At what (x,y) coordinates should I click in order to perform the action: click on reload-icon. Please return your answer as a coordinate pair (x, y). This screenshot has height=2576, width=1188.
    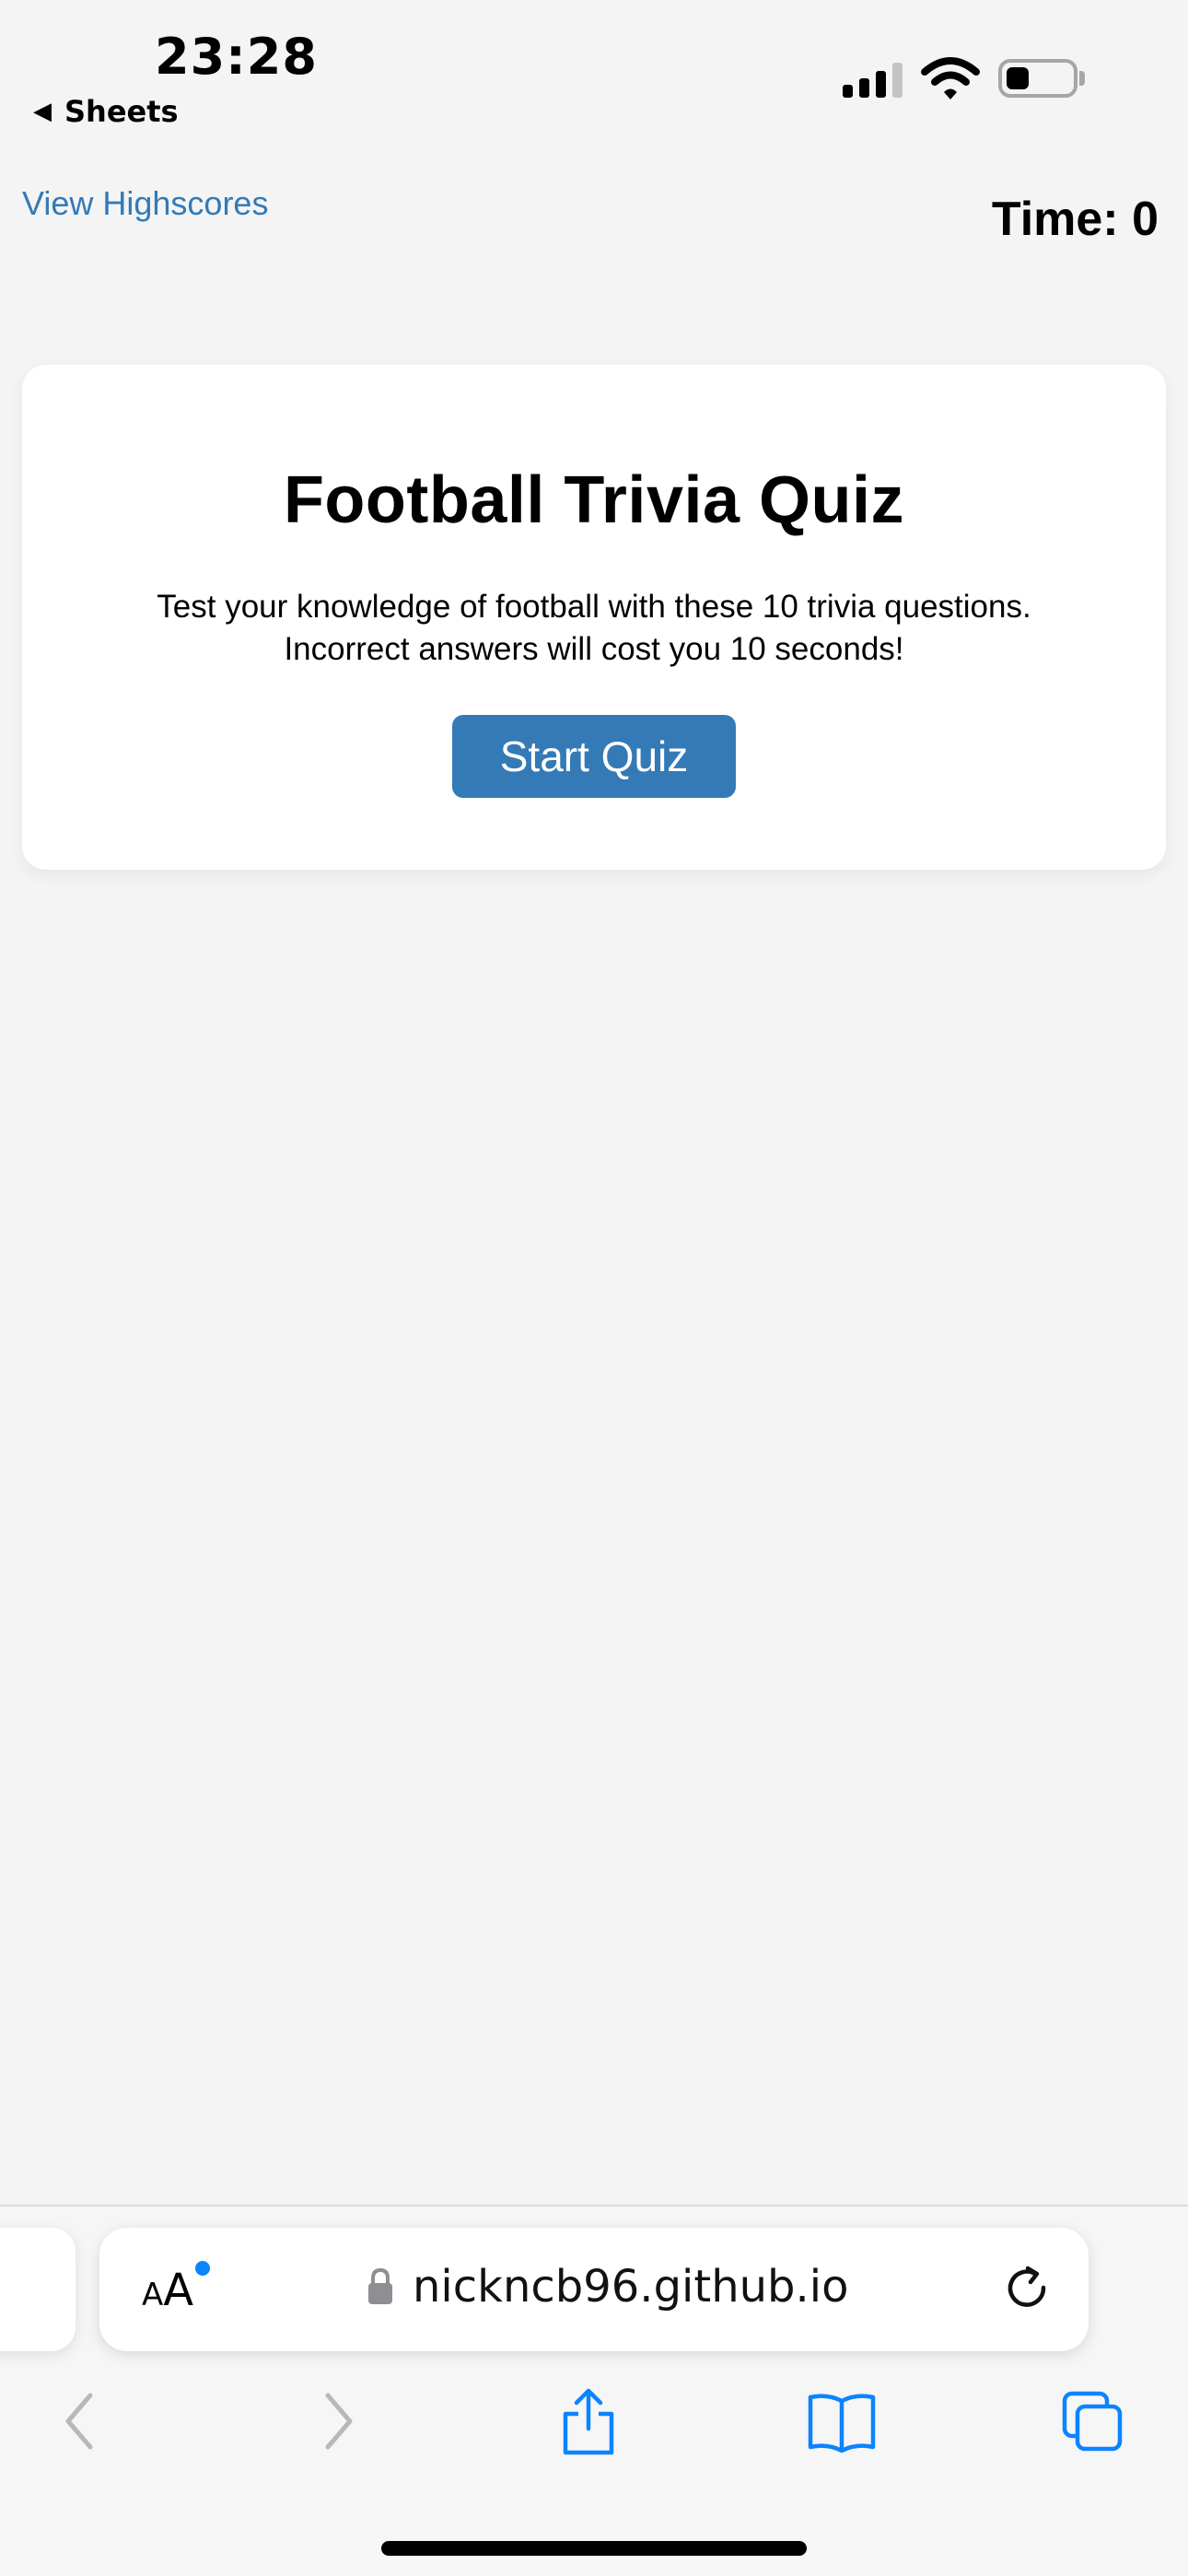
    Looking at the image, I should click on (1027, 2289).